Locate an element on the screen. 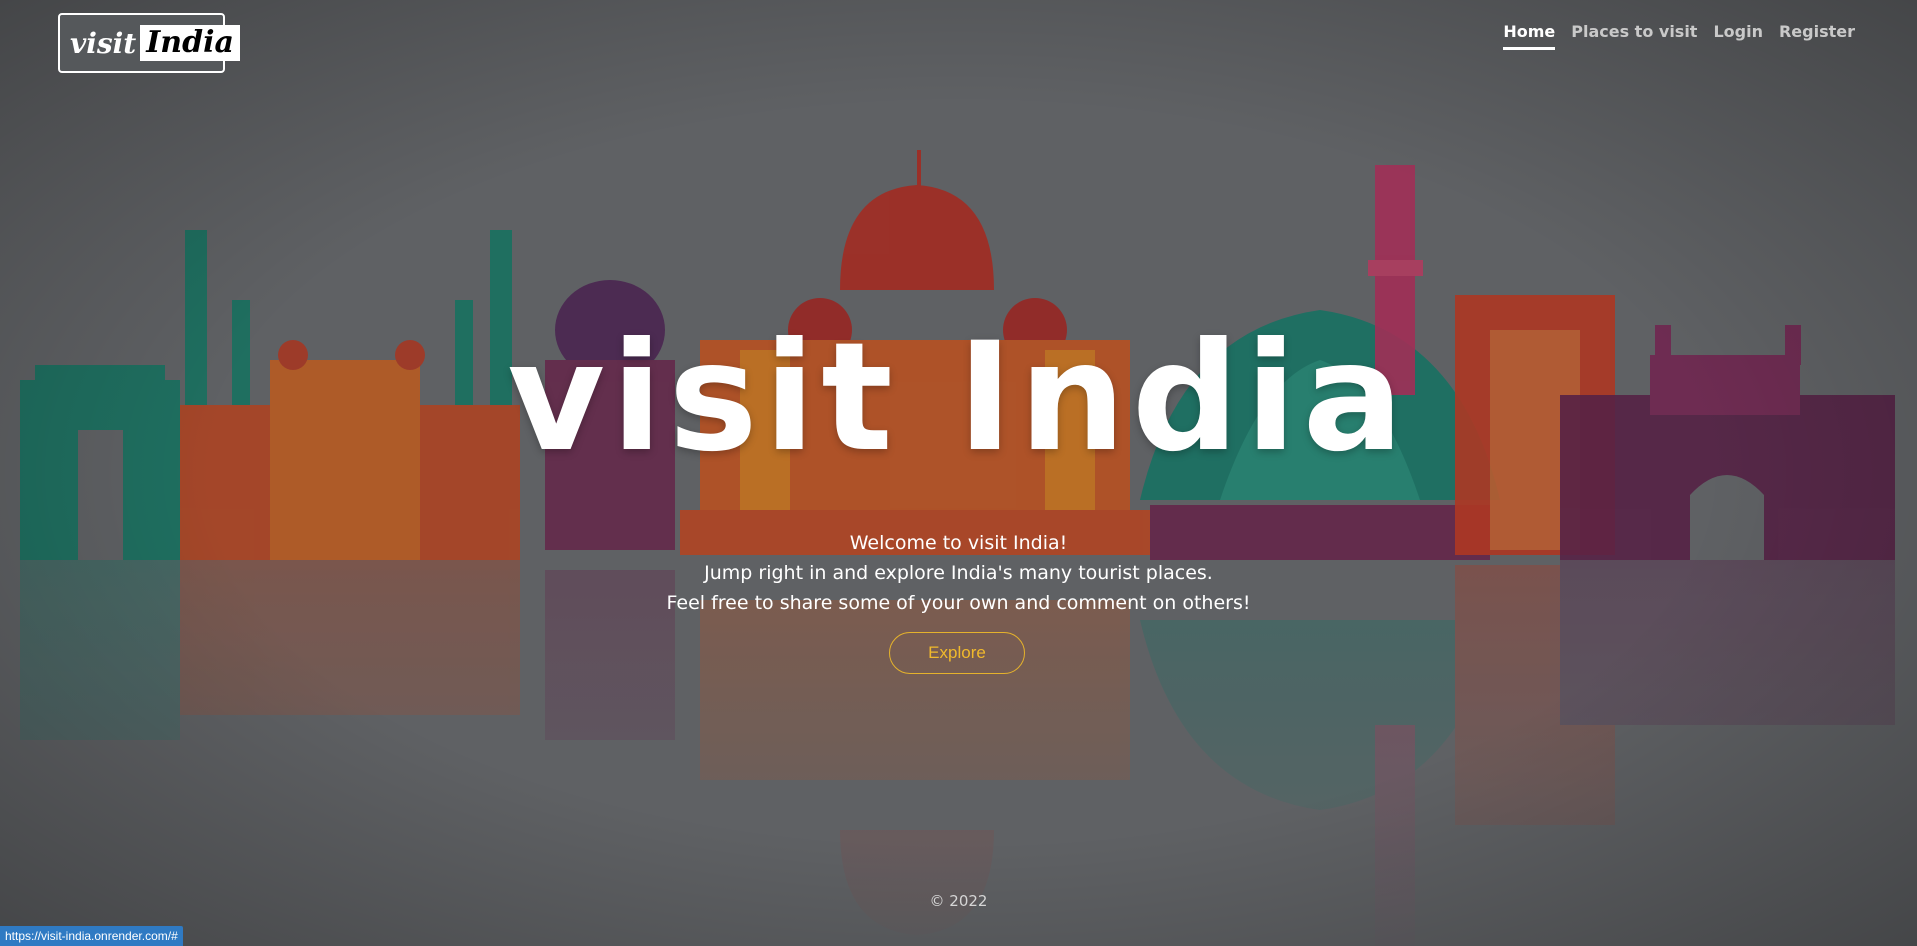  explore-button: Explore is located at coordinates (957, 653).